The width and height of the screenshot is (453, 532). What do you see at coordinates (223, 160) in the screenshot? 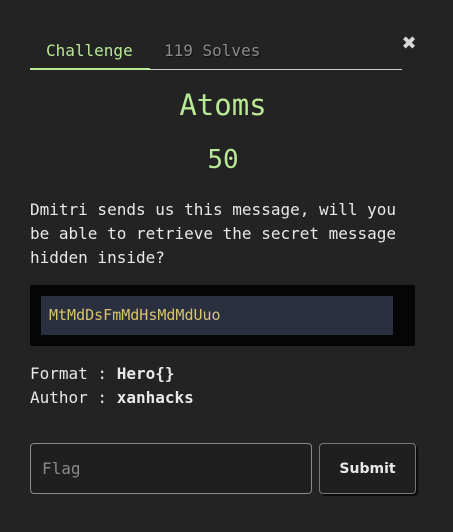
I see `challenge-points: 50` at bounding box center [223, 160].